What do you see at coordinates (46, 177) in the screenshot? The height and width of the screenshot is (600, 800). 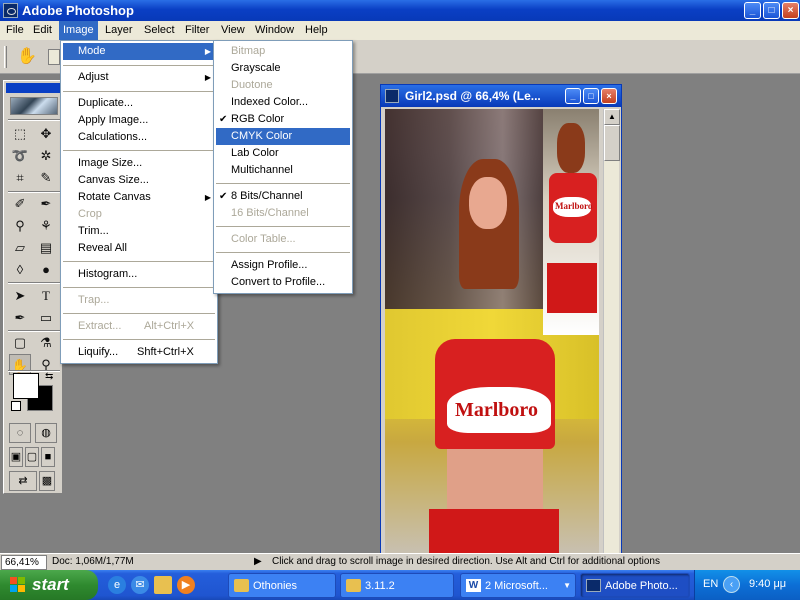 I see `slice-tool-icon: ✎` at bounding box center [46, 177].